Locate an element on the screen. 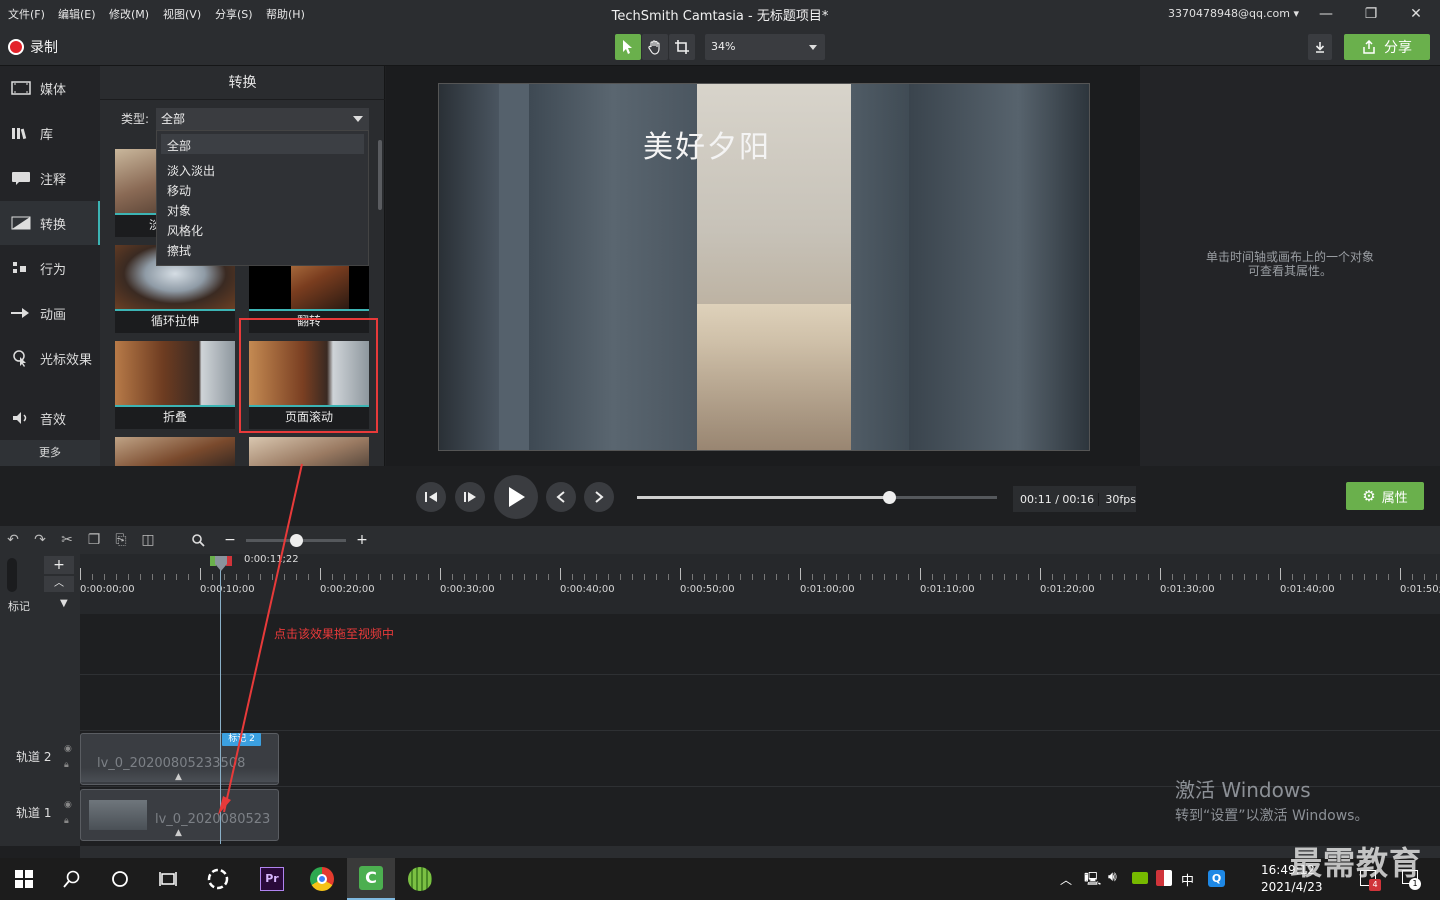 This screenshot has width=1440, height=900. type-select: 全部 is located at coordinates (262, 119).